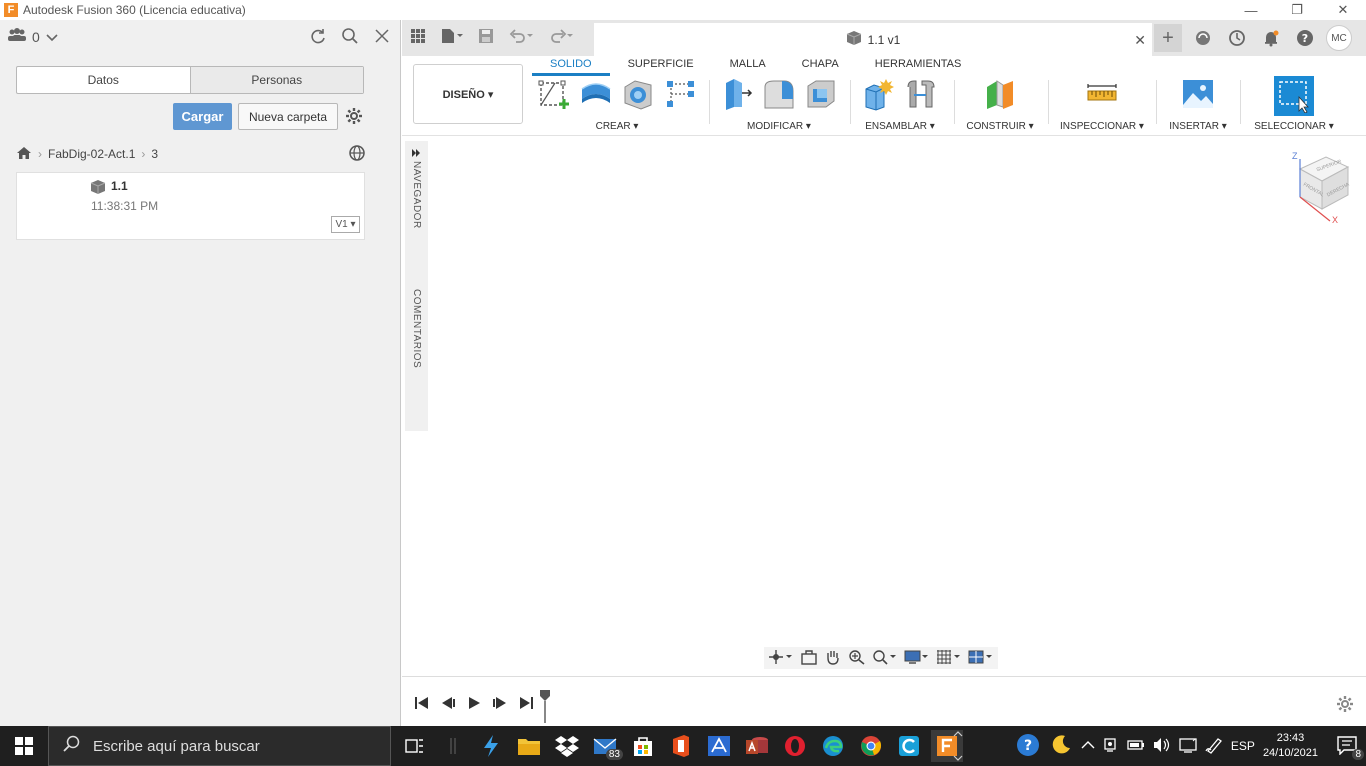  What do you see at coordinates (949, 658) in the screenshot?
I see `grid-settings-icon` at bounding box center [949, 658].